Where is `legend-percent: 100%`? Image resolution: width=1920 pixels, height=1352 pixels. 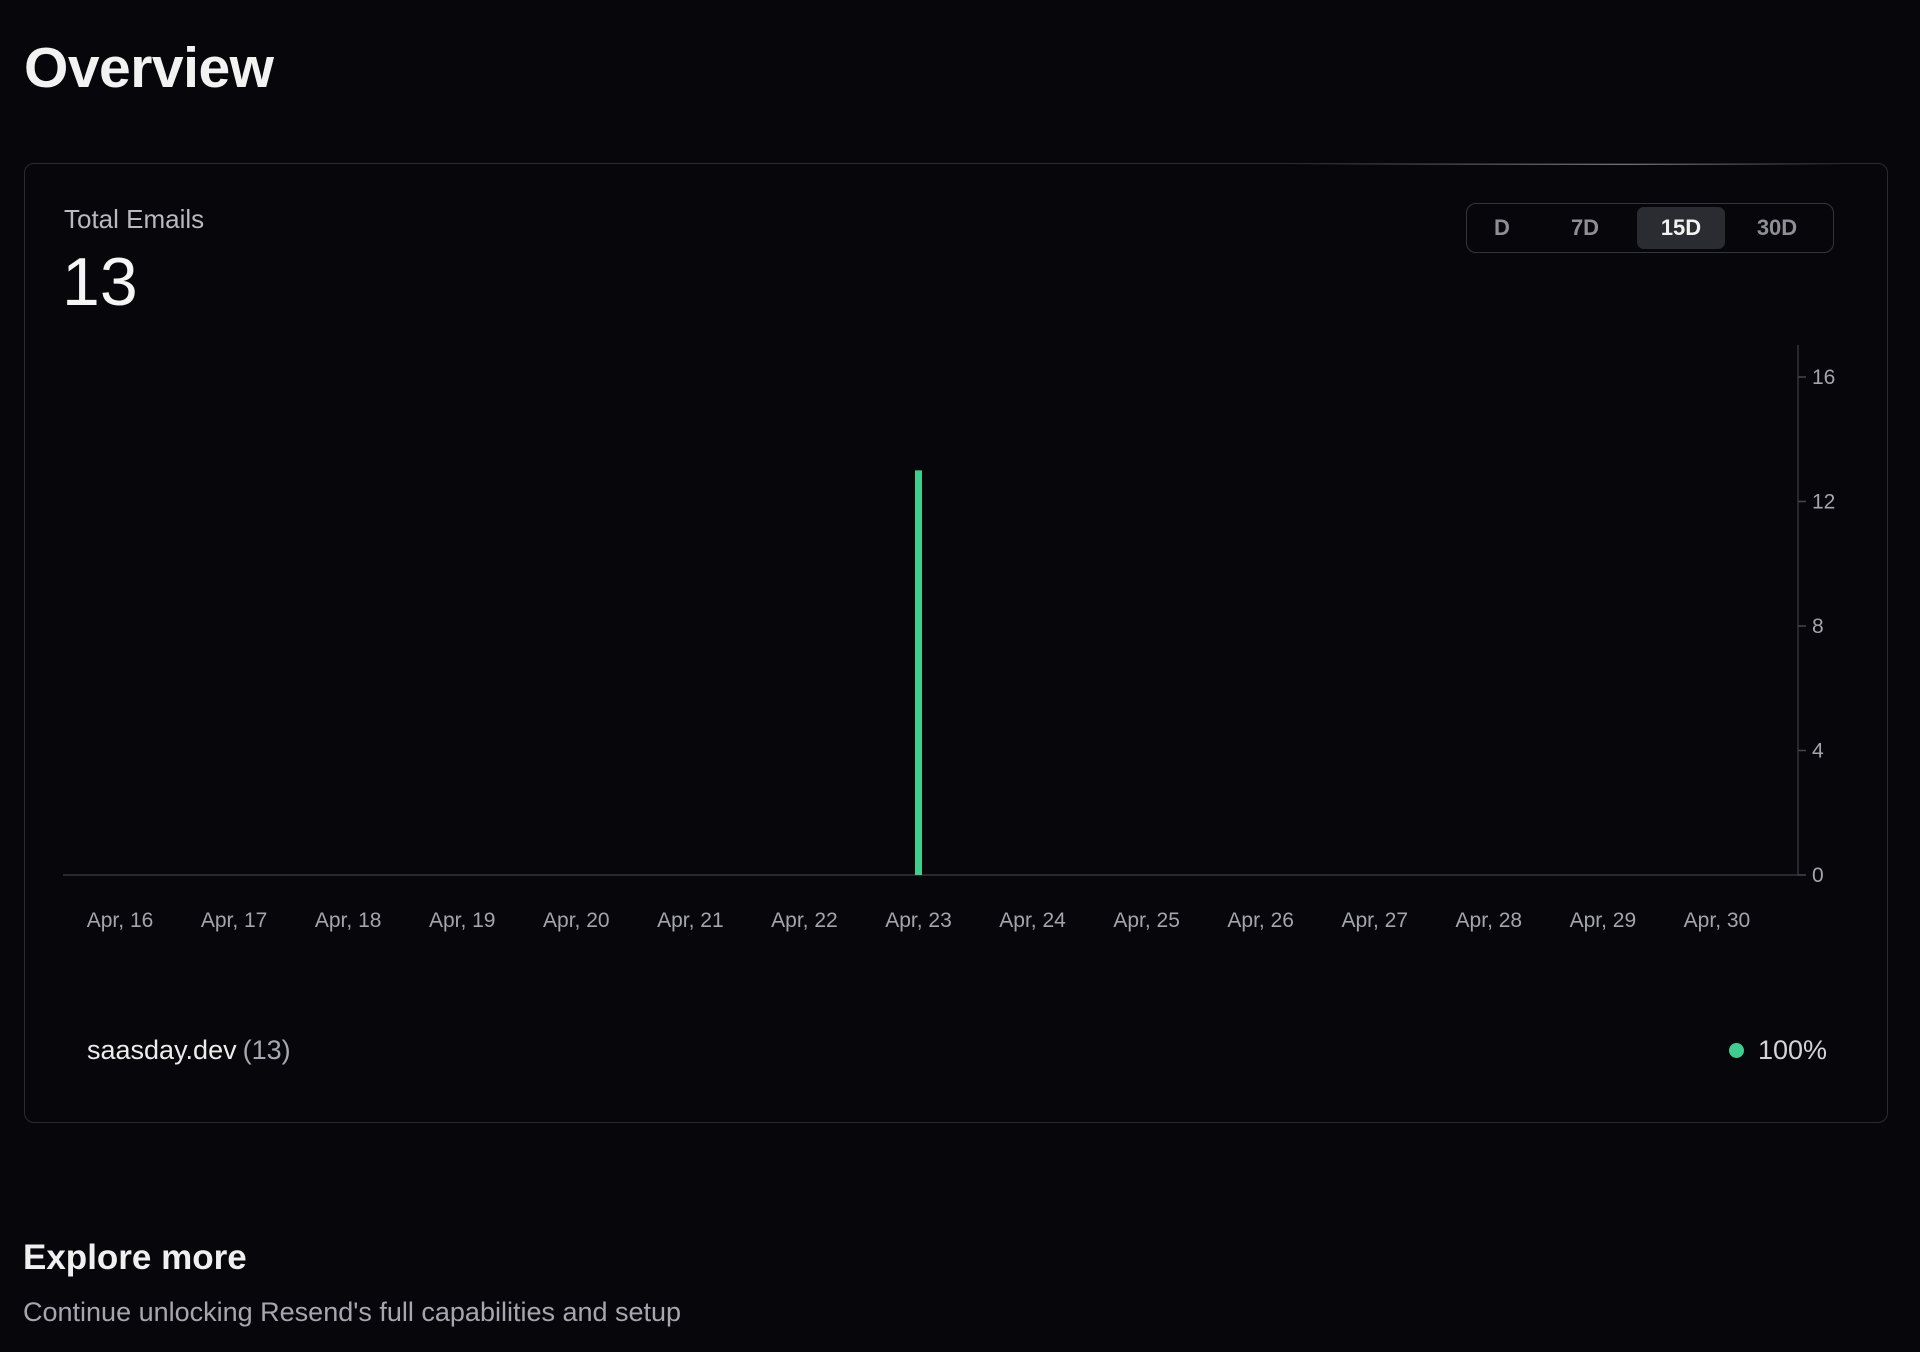 legend-percent: 100% is located at coordinates (1792, 1050).